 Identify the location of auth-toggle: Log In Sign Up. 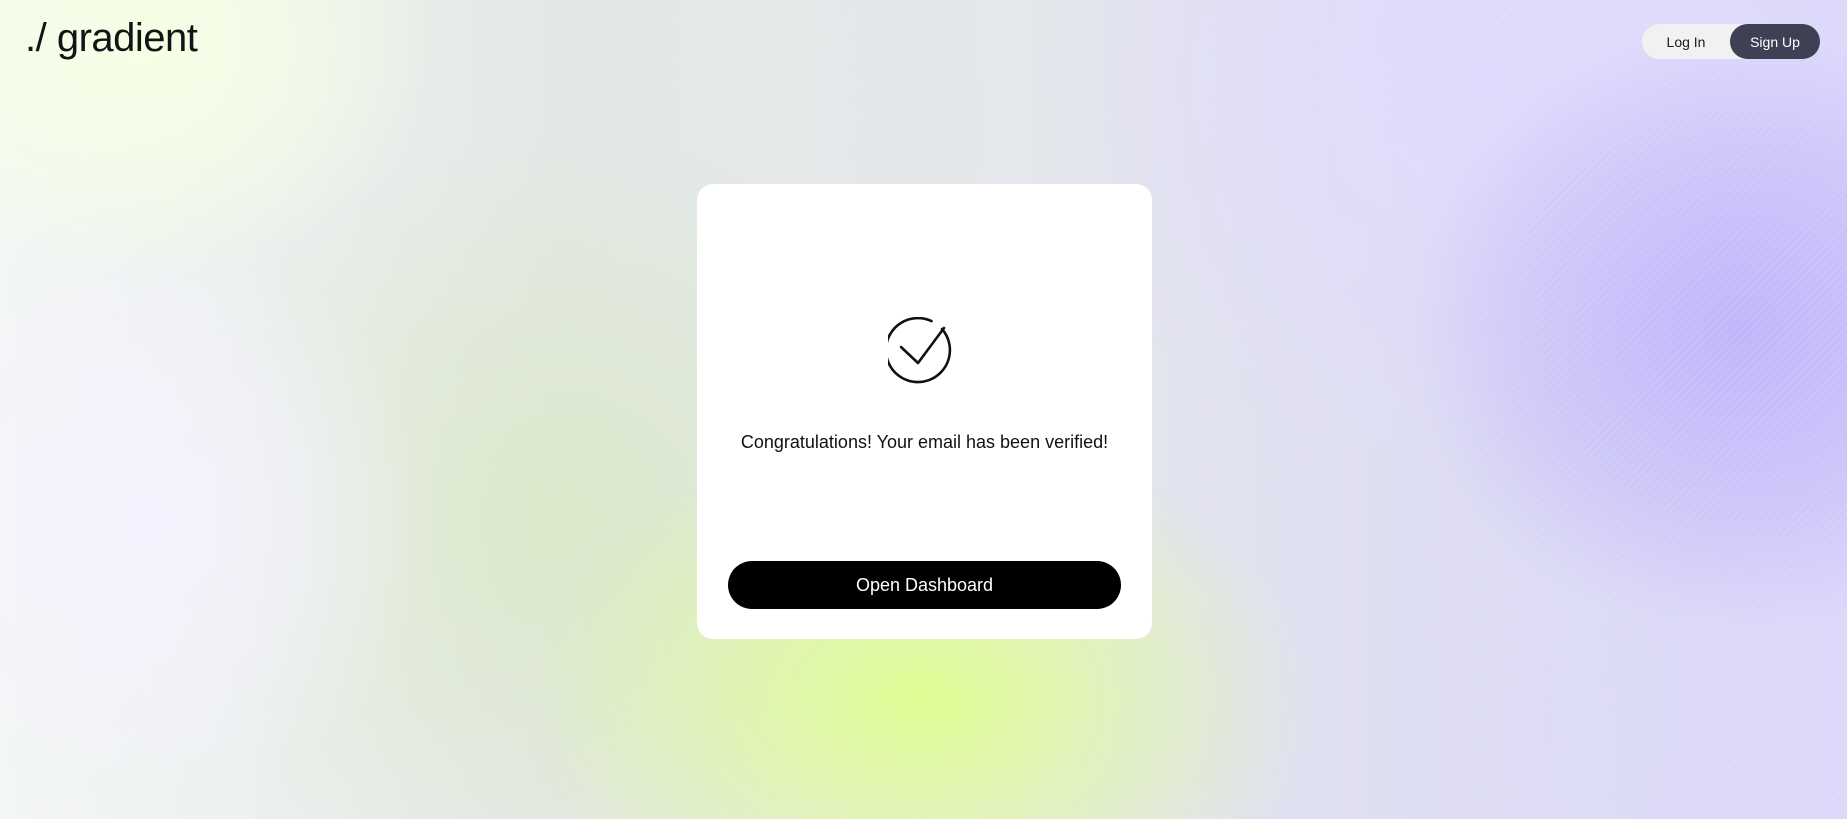
(1731, 41).